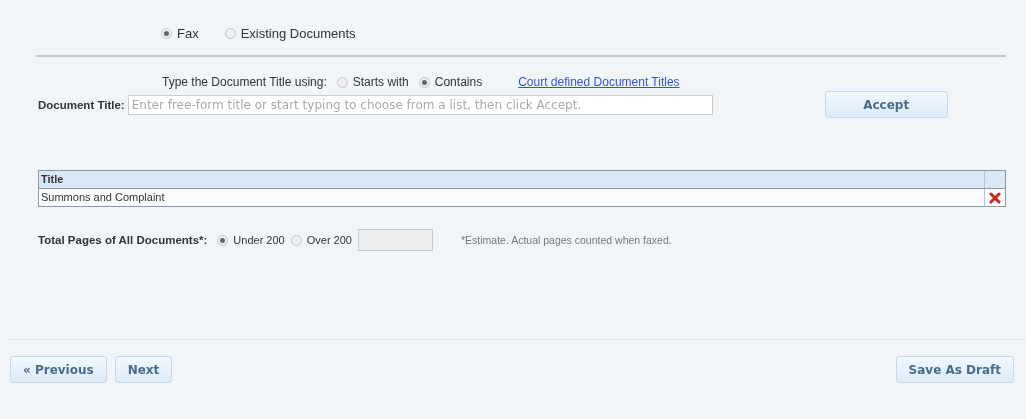 Image resolution: width=1026 pixels, height=419 pixels. What do you see at coordinates (81, 104) in the screenshot?
I see `document-title-label: Document Title:` at bounding box center [81, 104].